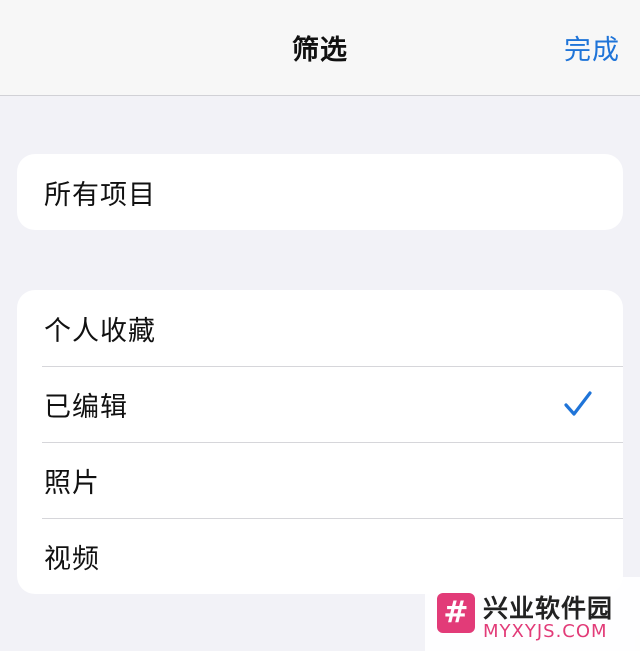 This screenshot has width=640, height=651. I want to click on filter-row-favorites: 个人收藏, so click(320, 328).